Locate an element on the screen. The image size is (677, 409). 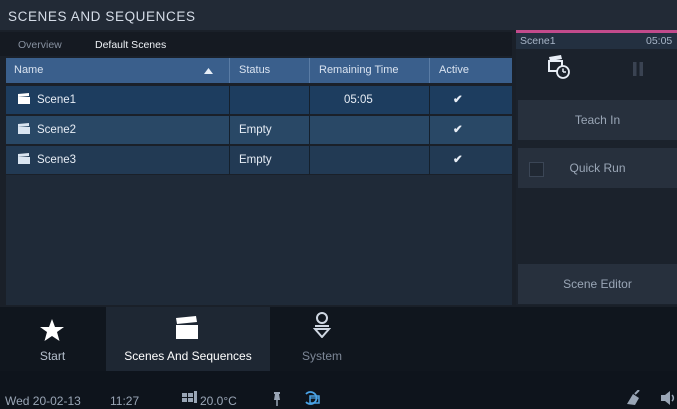
nav-scenes: Scenes And Sequences is located at coordinates (188, 339).